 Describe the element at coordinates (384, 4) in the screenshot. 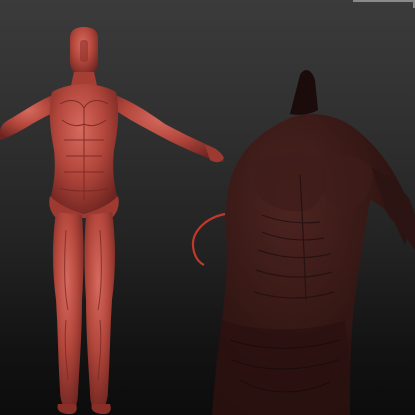

I see `viewport-corner-marker` at that location.